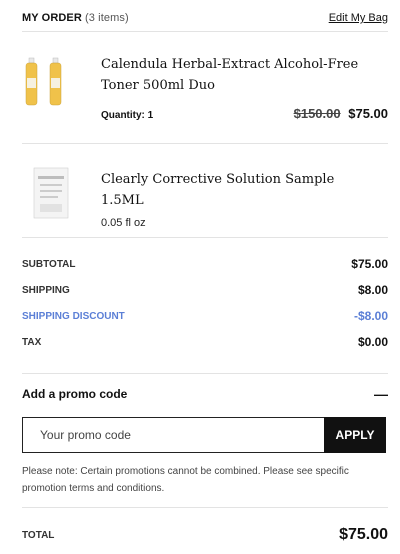 This screenshot has height=554, width=400. I want to click on collapse-icon: —, so click(381, 394).